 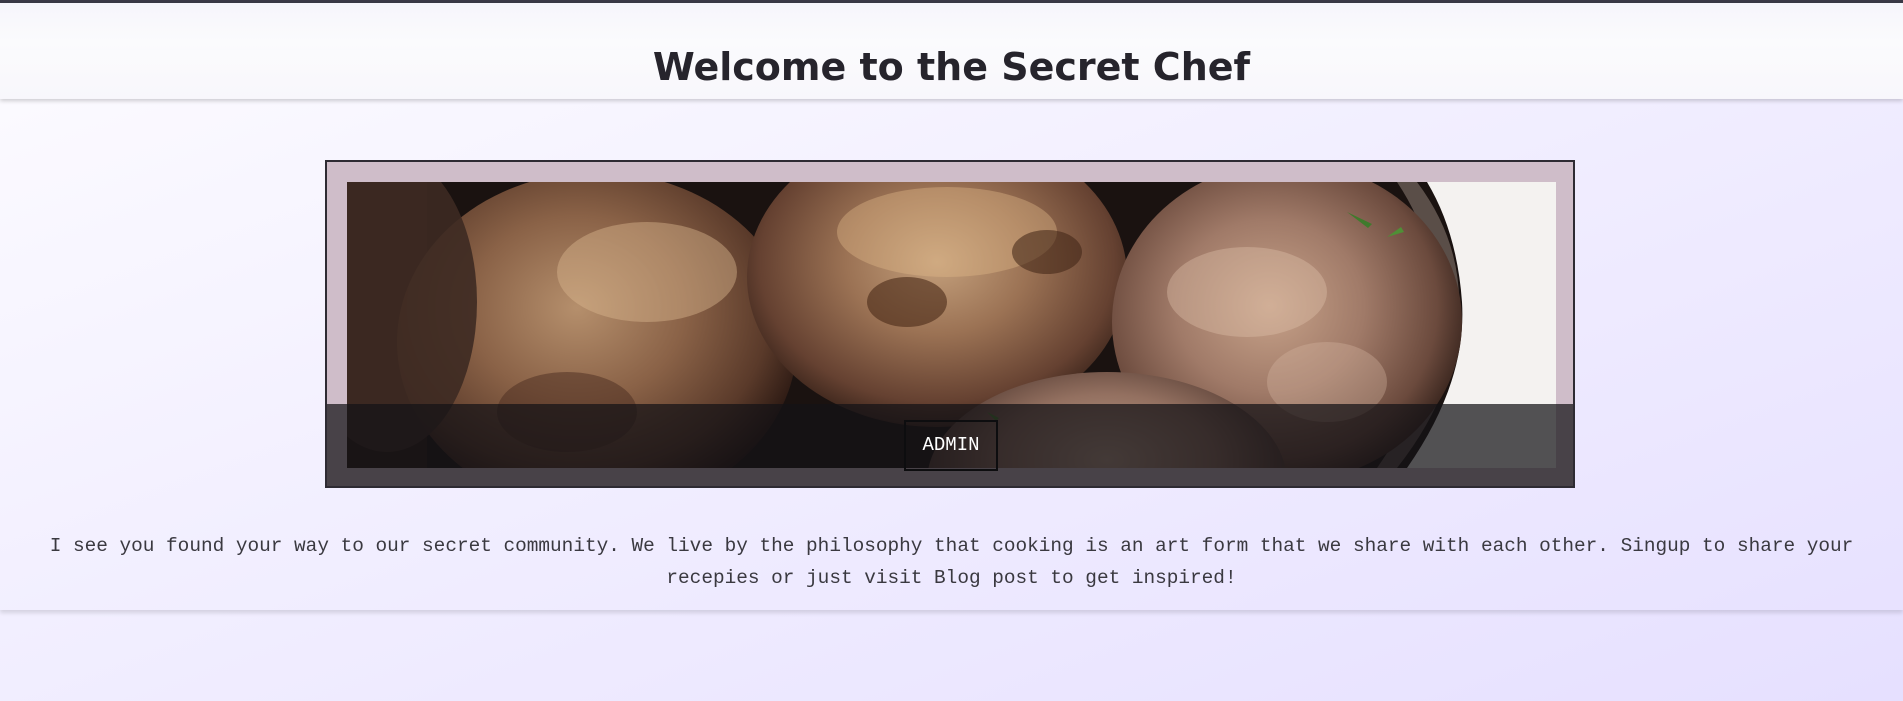 I want to click on admin-button: ADMIN, so click(x=951, y=445).